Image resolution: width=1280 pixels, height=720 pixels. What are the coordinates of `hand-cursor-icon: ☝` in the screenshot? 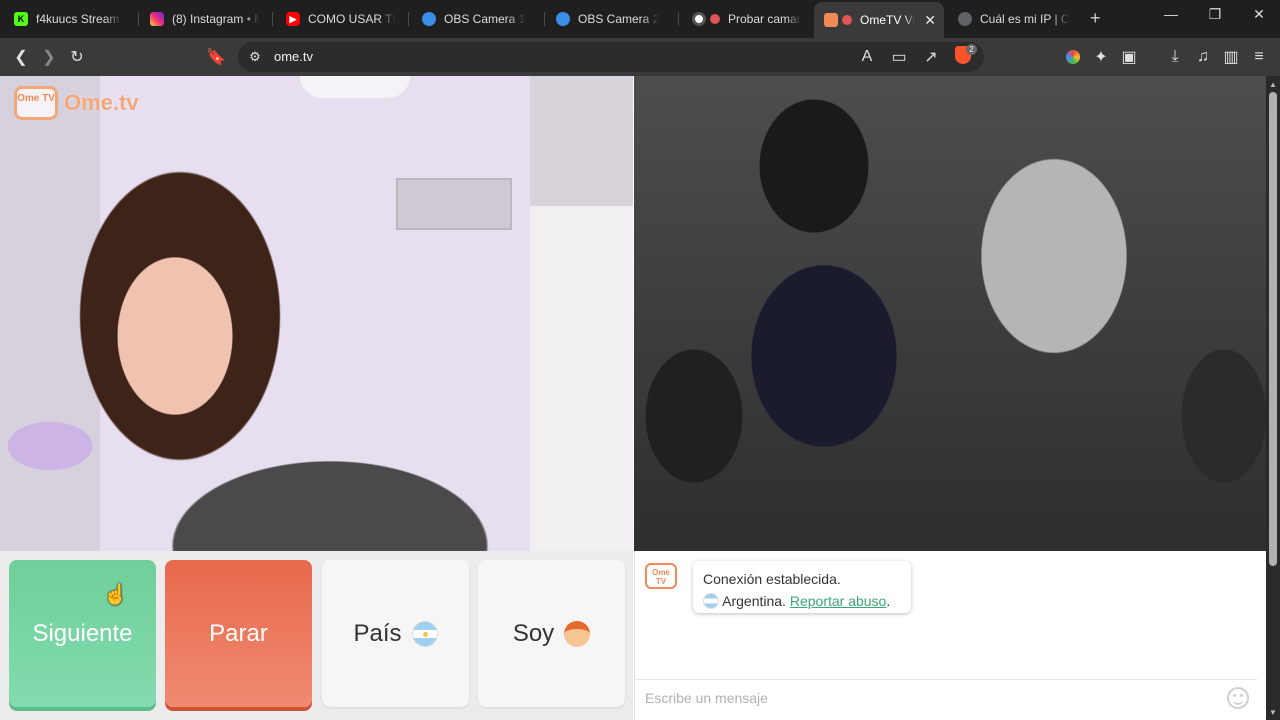 It's located at (115, 595).